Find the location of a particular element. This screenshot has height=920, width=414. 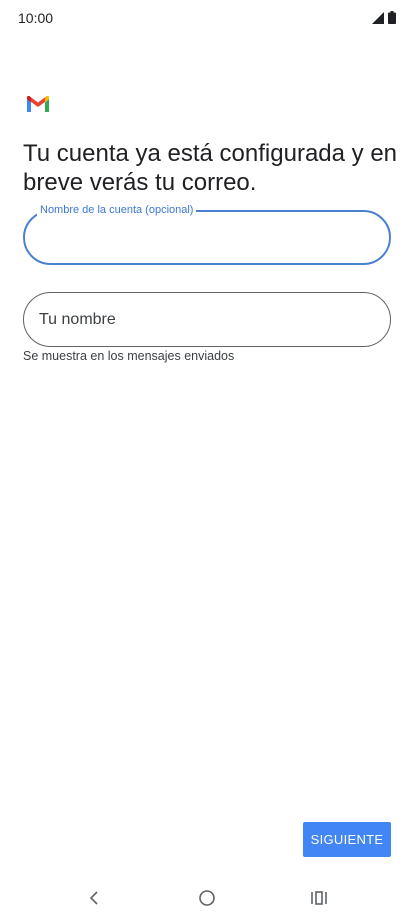

your-name-helper-text: Se muestra en los mensajes enviados is located at coordinates (129, 356).